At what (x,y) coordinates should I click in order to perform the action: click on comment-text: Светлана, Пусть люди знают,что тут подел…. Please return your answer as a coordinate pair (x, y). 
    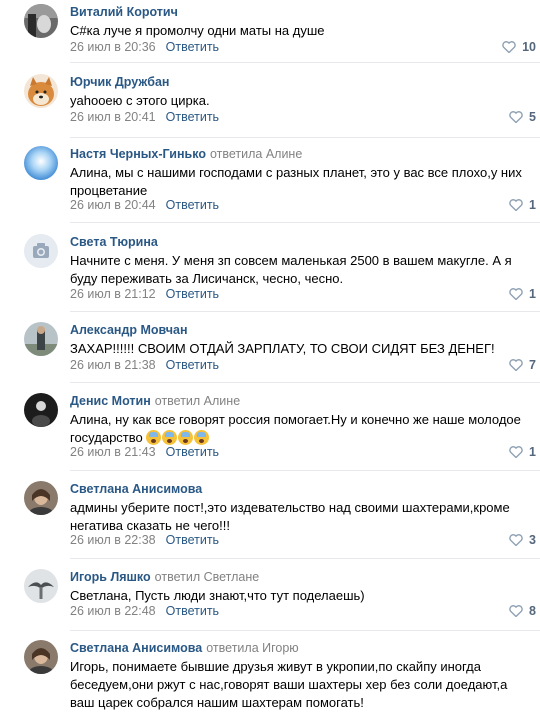
    Looking at the image, I should click on (217, 595).